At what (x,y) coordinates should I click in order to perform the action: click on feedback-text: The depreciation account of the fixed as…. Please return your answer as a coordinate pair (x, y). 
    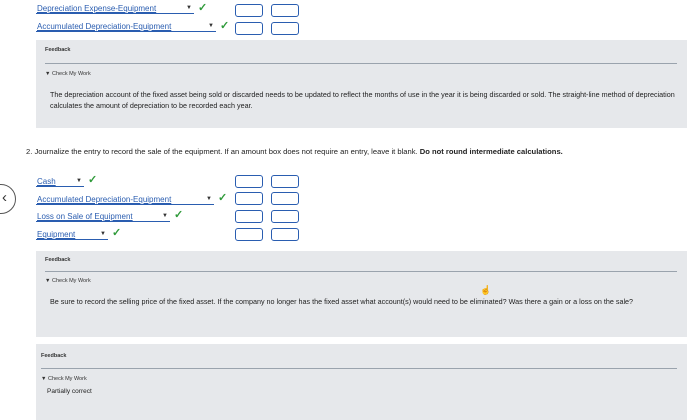
    Looking at the image, I should click on (362, 100).